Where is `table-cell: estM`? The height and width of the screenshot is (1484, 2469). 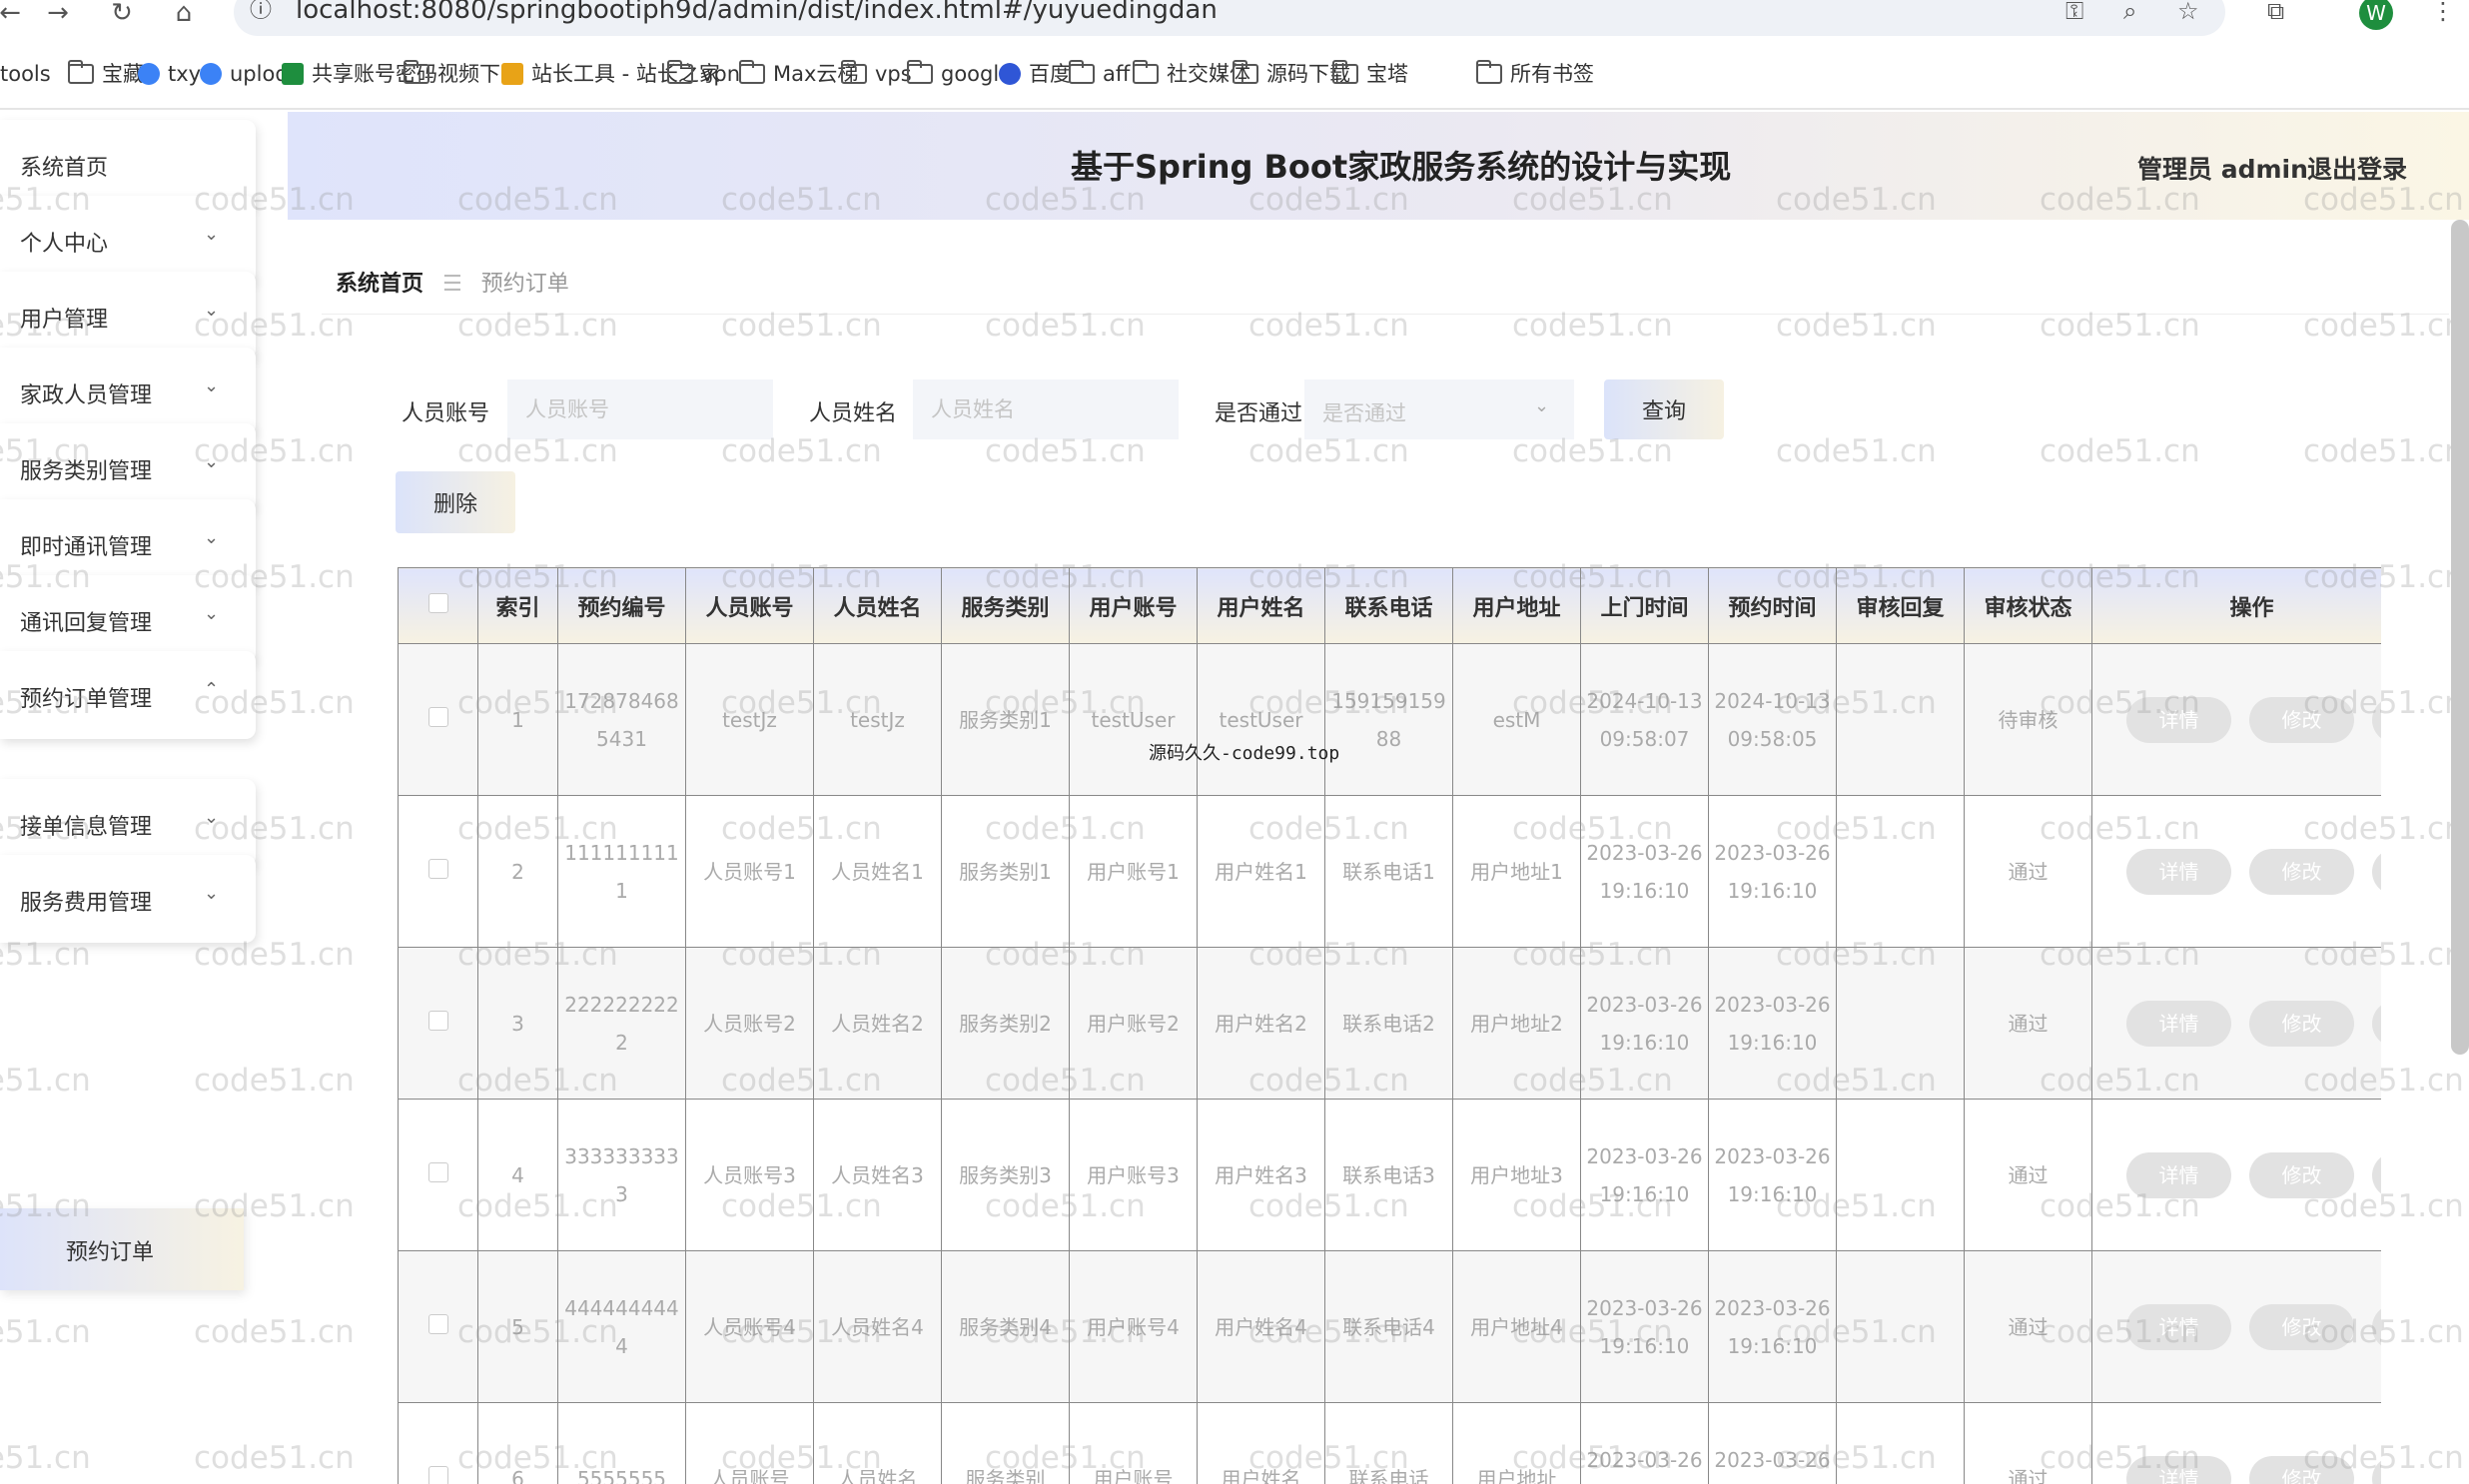 table-cell: estM is located at coordinates (1516, 720).